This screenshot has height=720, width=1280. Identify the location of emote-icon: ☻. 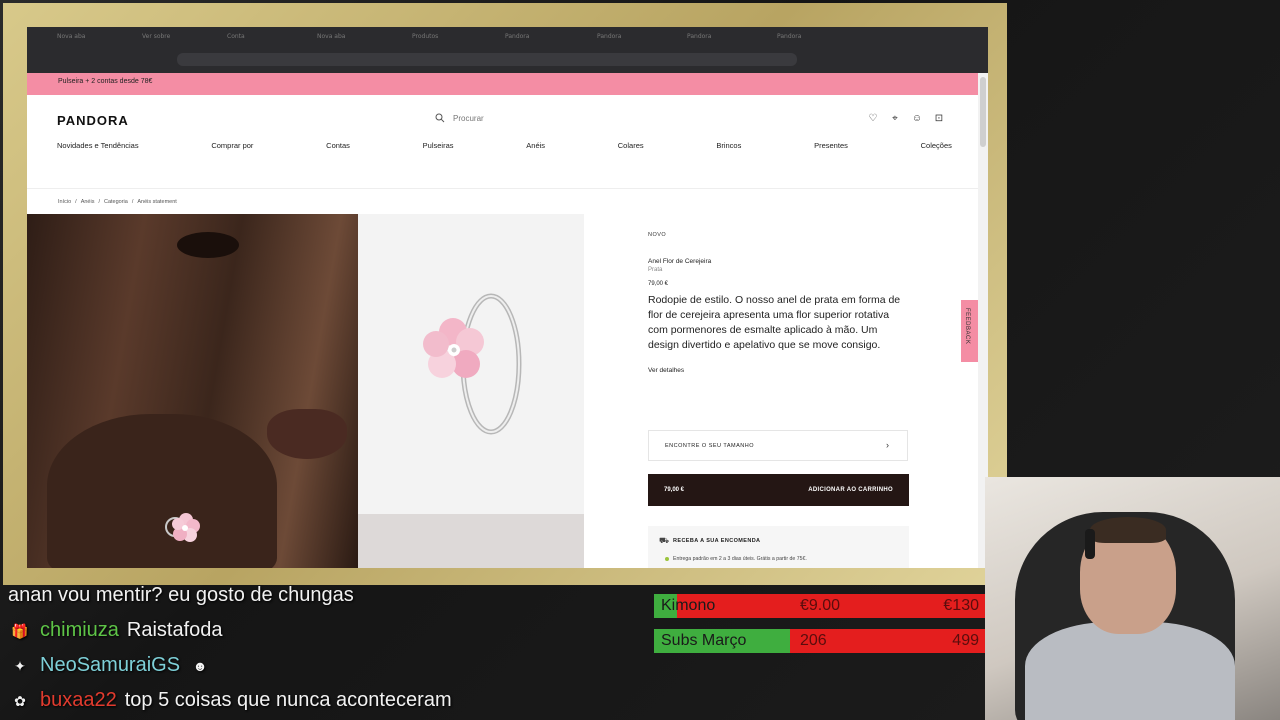
(200, 665).